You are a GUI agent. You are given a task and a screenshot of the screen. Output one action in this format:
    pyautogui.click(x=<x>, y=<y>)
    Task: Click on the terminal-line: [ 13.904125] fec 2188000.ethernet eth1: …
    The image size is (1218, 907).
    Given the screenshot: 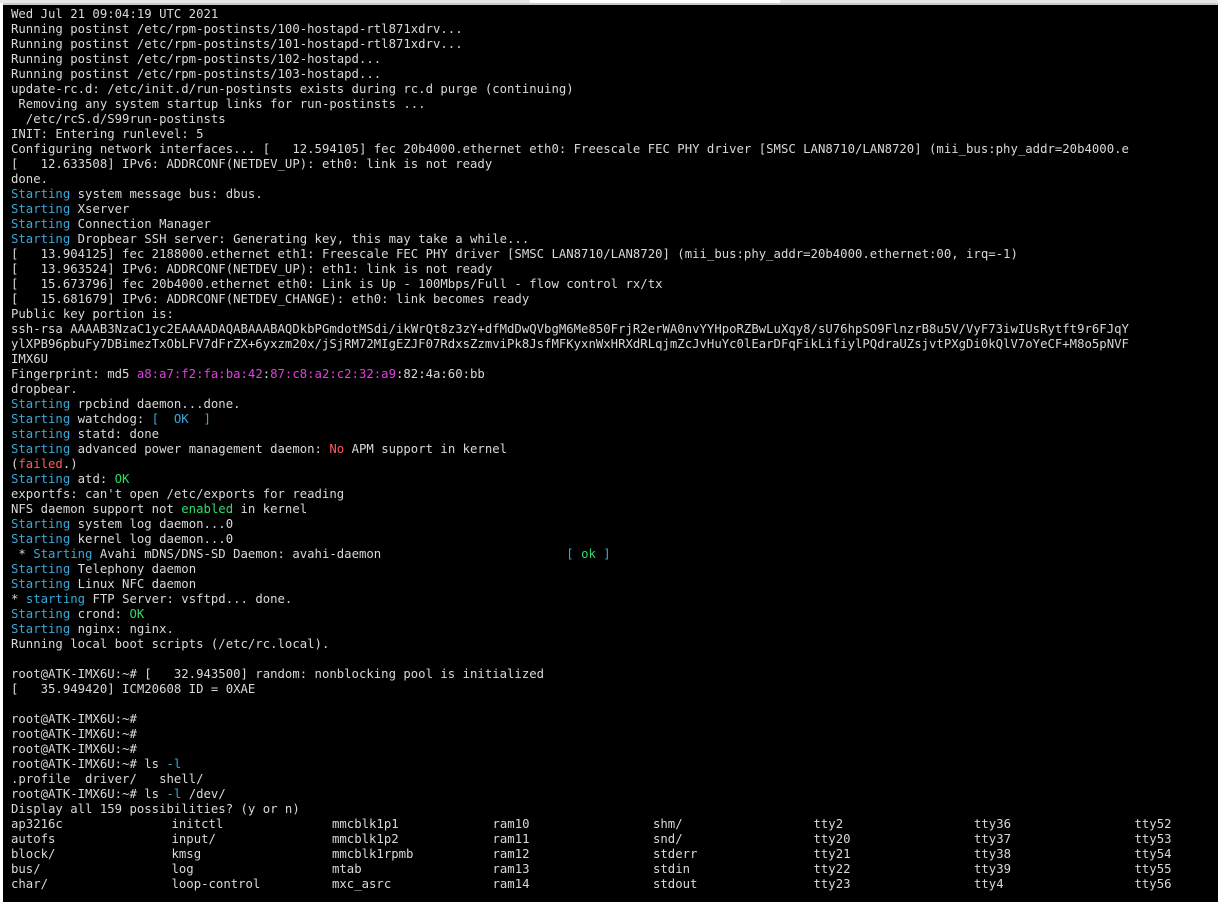 What is the action you would take?
    pyautogui.click(x=614, y=254)
    